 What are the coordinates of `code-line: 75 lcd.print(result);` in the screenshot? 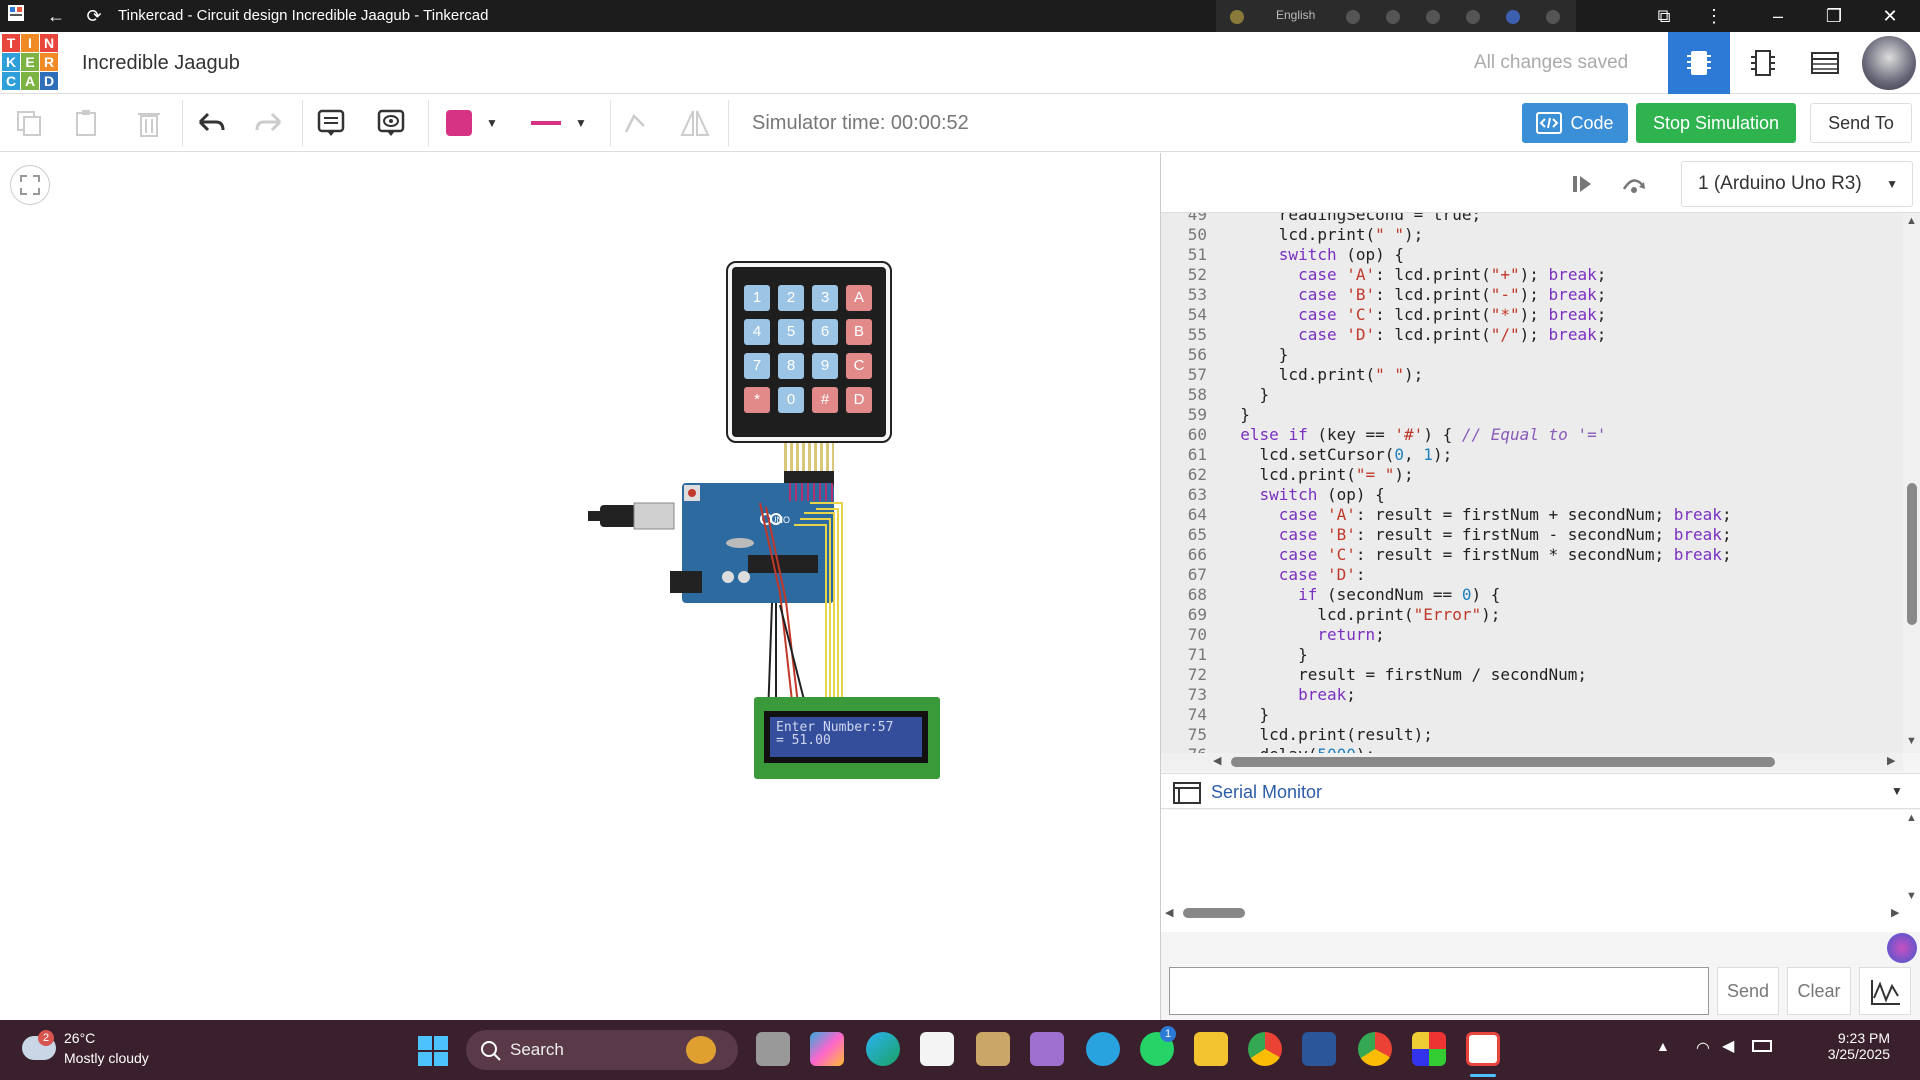 It's located at (1297, 735).